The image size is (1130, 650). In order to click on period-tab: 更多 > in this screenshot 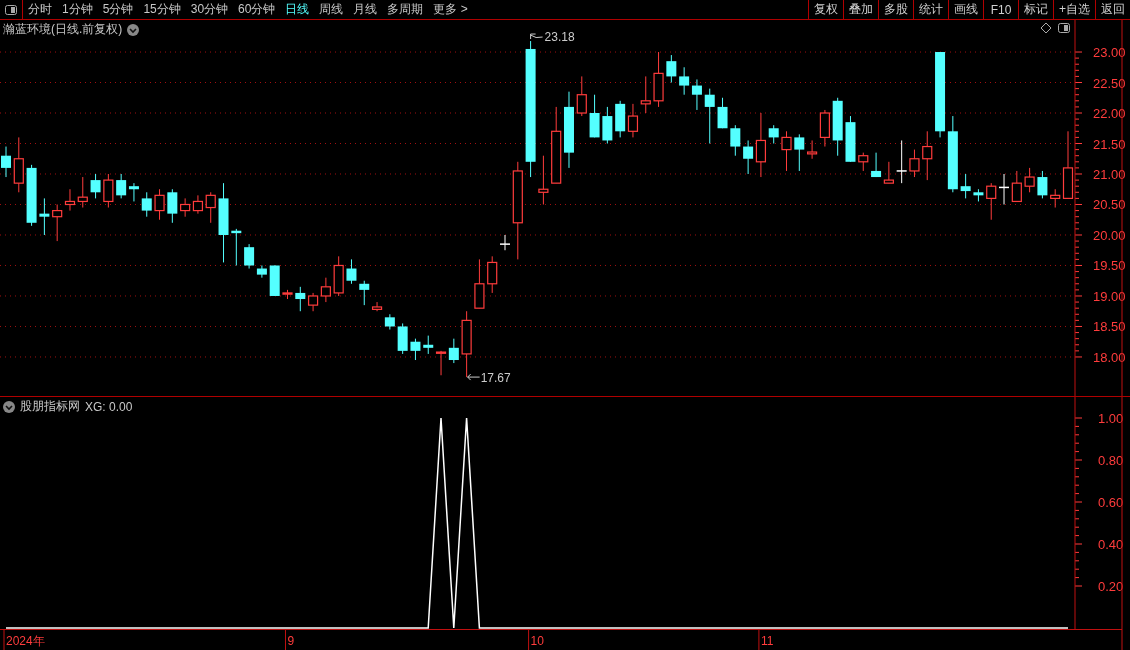, I will do `click(450, 9)`.